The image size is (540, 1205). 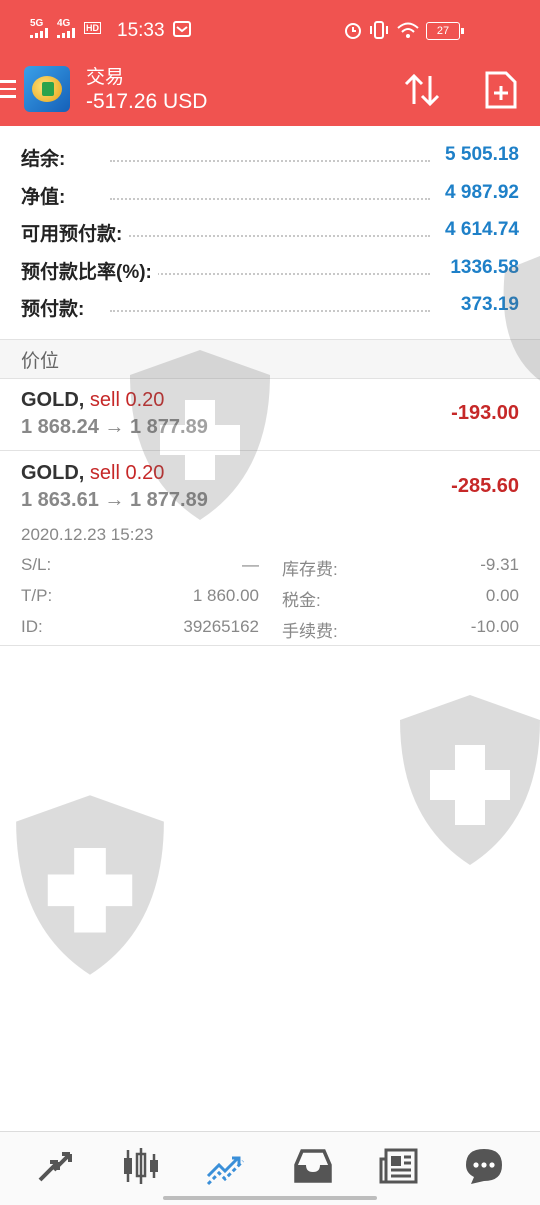 What do you see at coordinates (422, 90) in the screenshot?
I see `sort-icon` at bounding box center [422, 90].